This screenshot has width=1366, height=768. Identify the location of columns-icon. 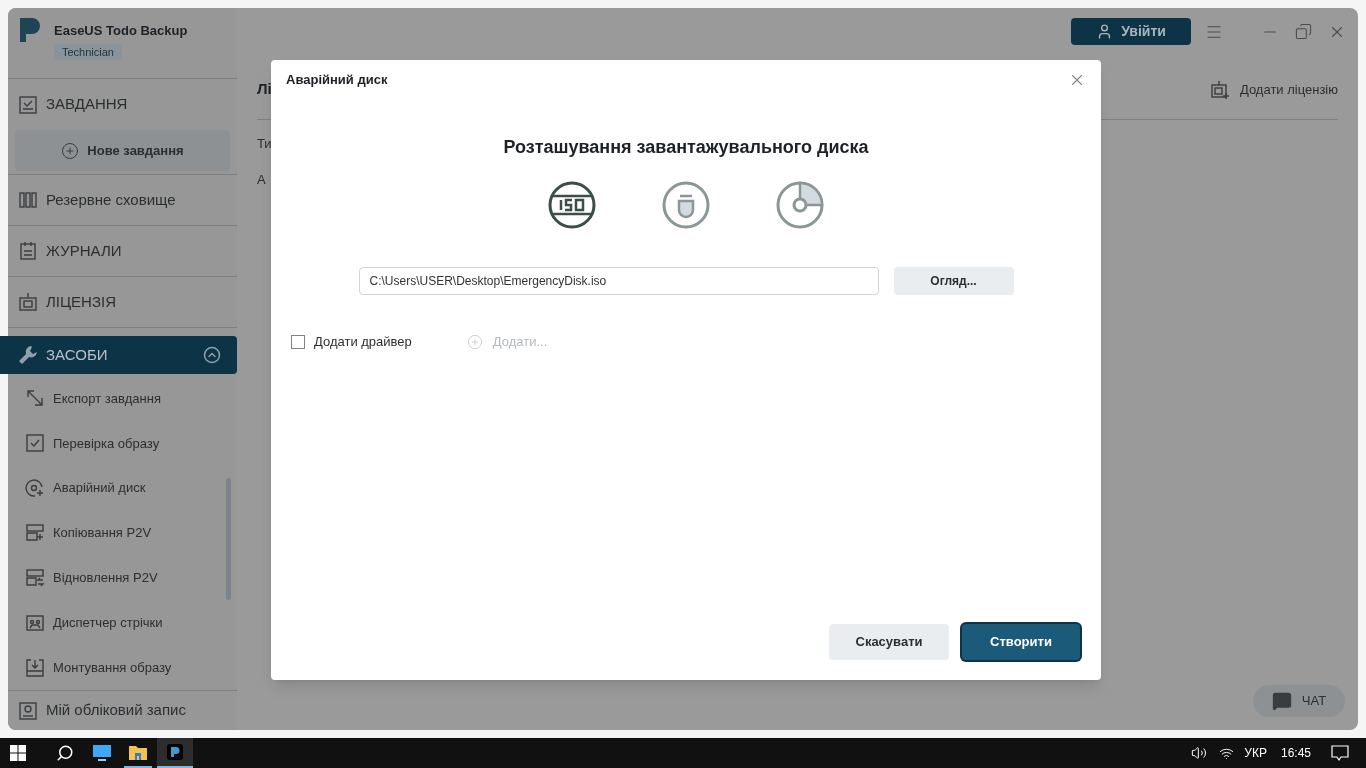
(28, 200).